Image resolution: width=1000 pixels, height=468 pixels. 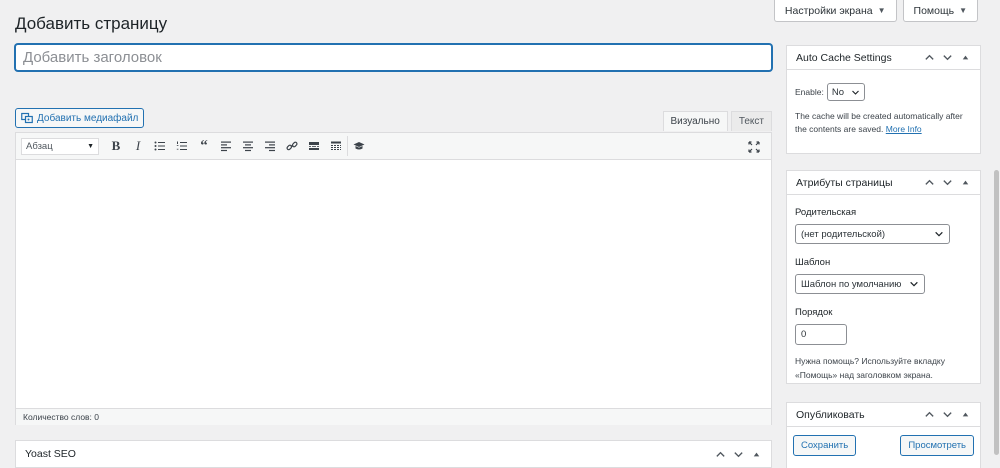 What do you see at coordinates (393, 57) in the screenshot?
I see `title-input: Добавить заголовок` at bounding box center [393, 57].